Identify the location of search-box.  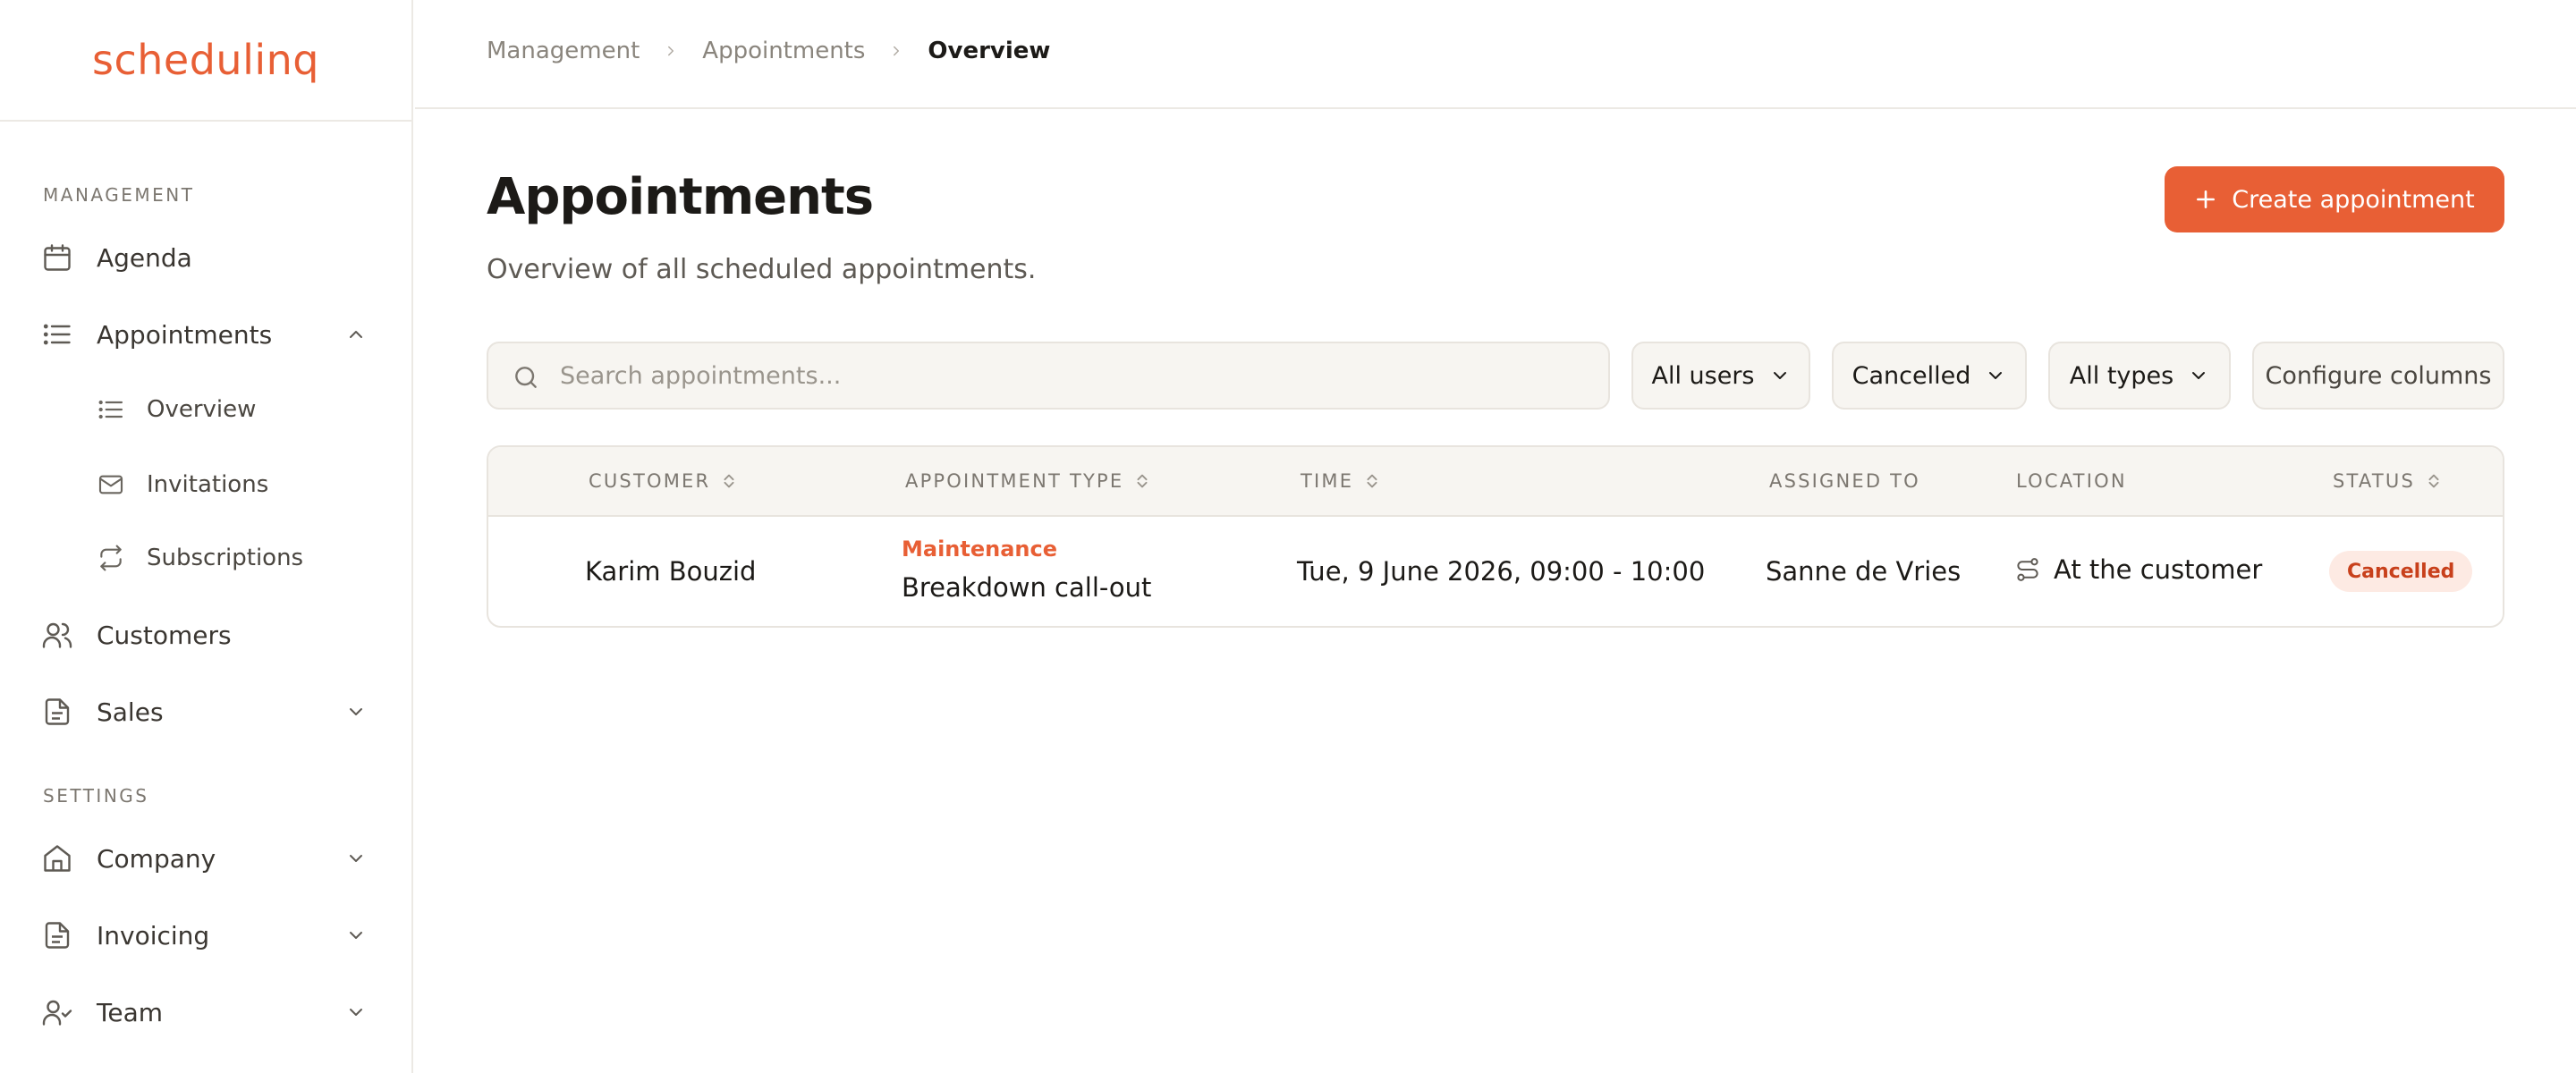
(1048, 376).